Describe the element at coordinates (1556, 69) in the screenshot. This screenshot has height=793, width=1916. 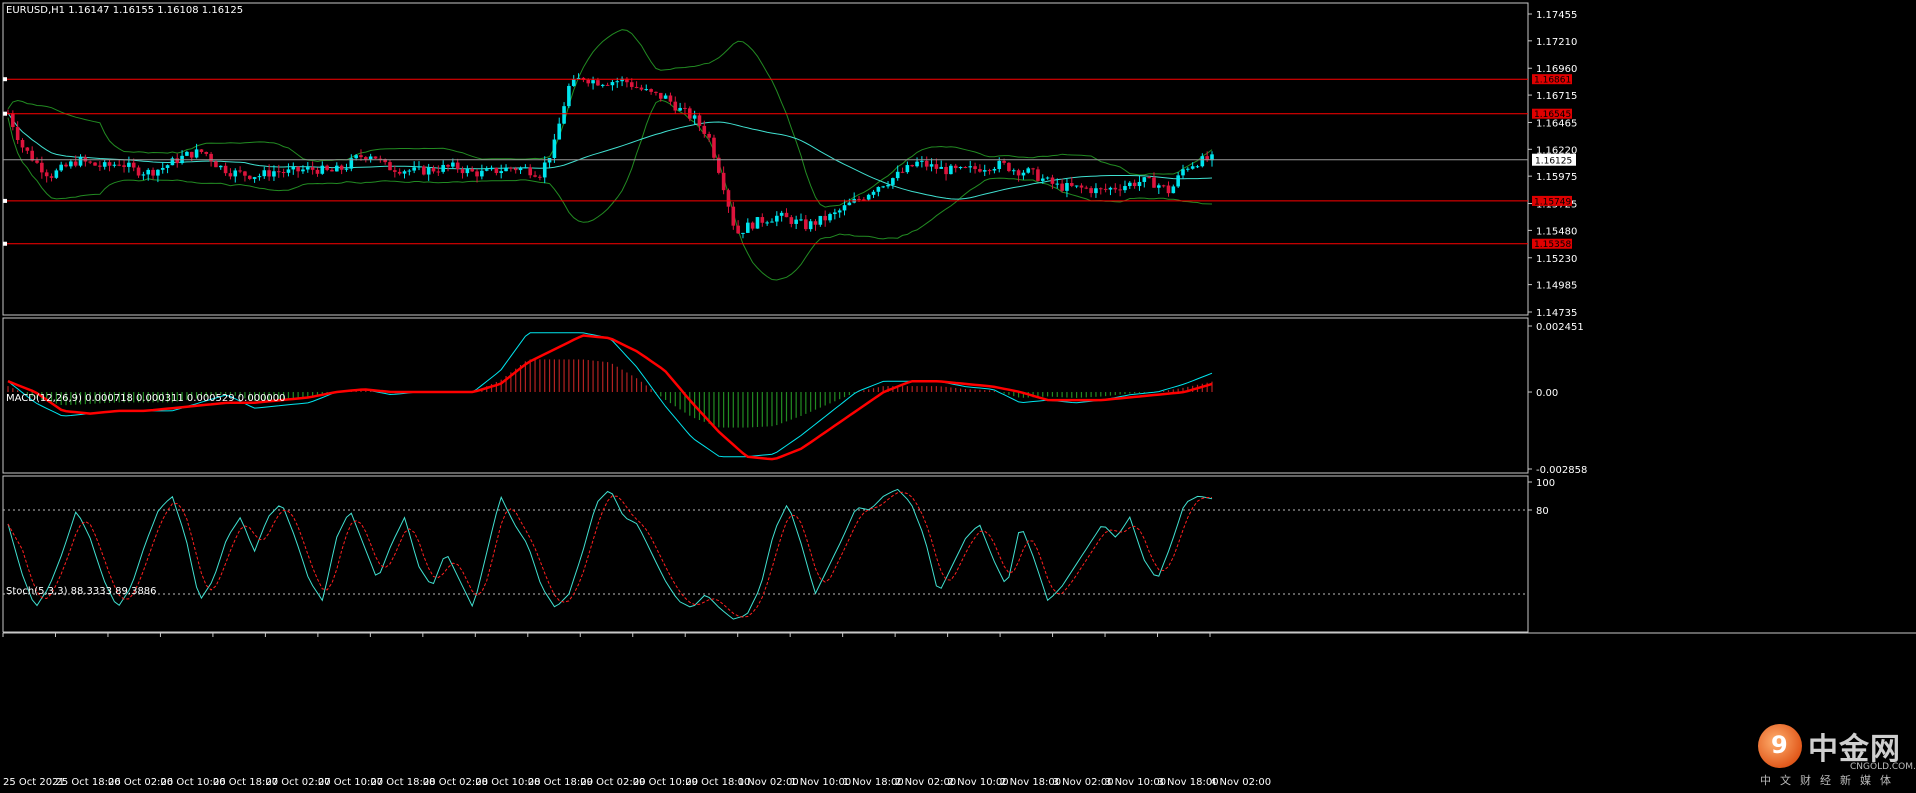
I see `price-tick-label: 1.16960` at that location.